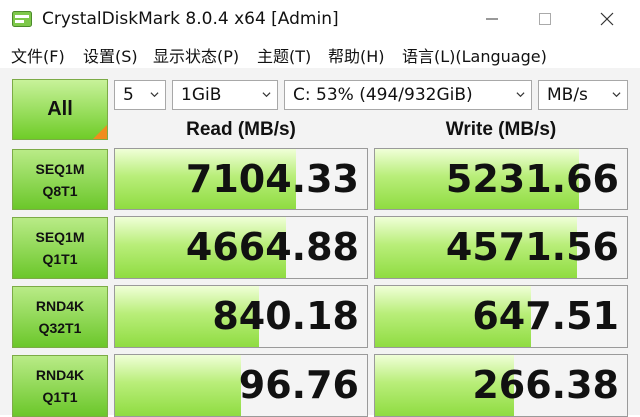  Describe the element at coordinates (178, 385) in the screenshot. I see `read-bar-fill` at that location.